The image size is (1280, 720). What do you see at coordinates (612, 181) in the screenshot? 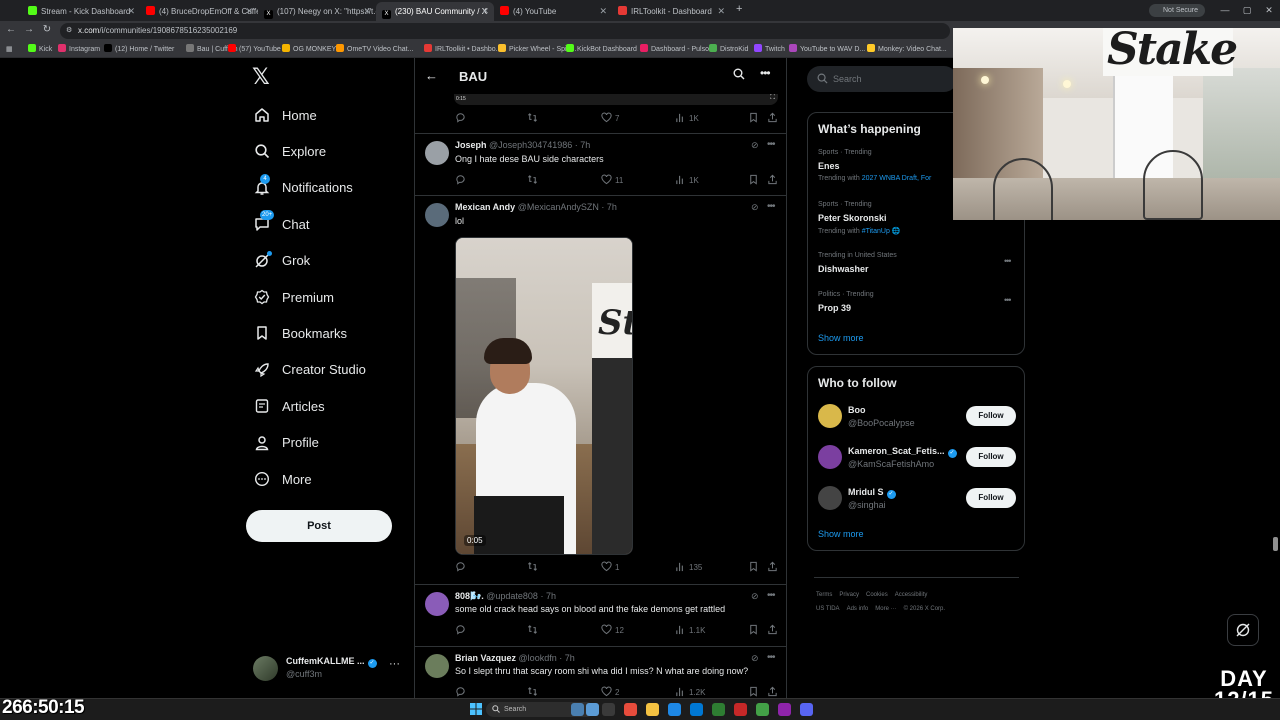
I see `like-icon: 11` at bounding box center [612, 181].